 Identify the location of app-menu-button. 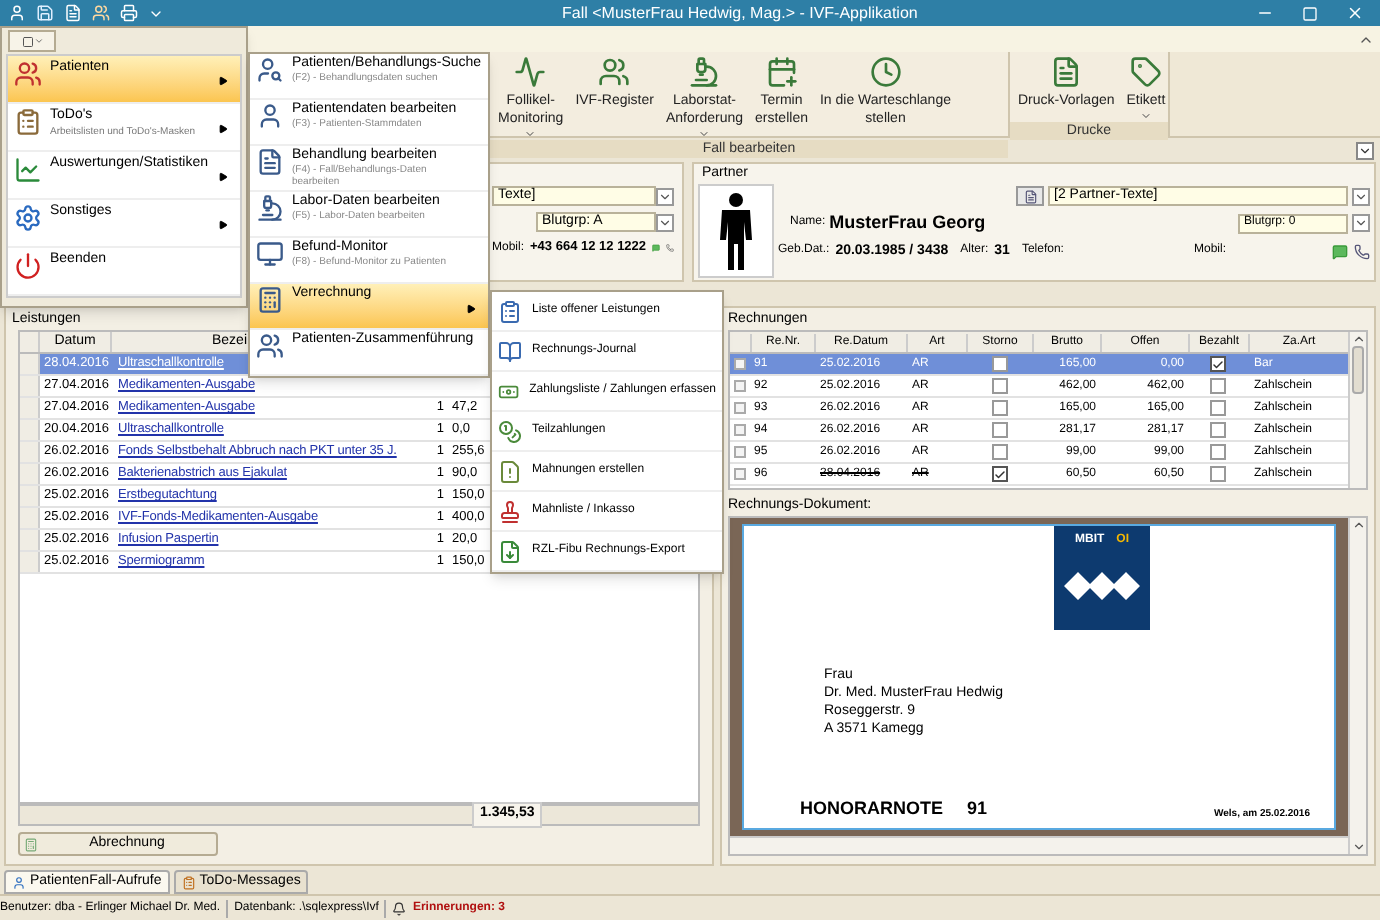
(32, 41).